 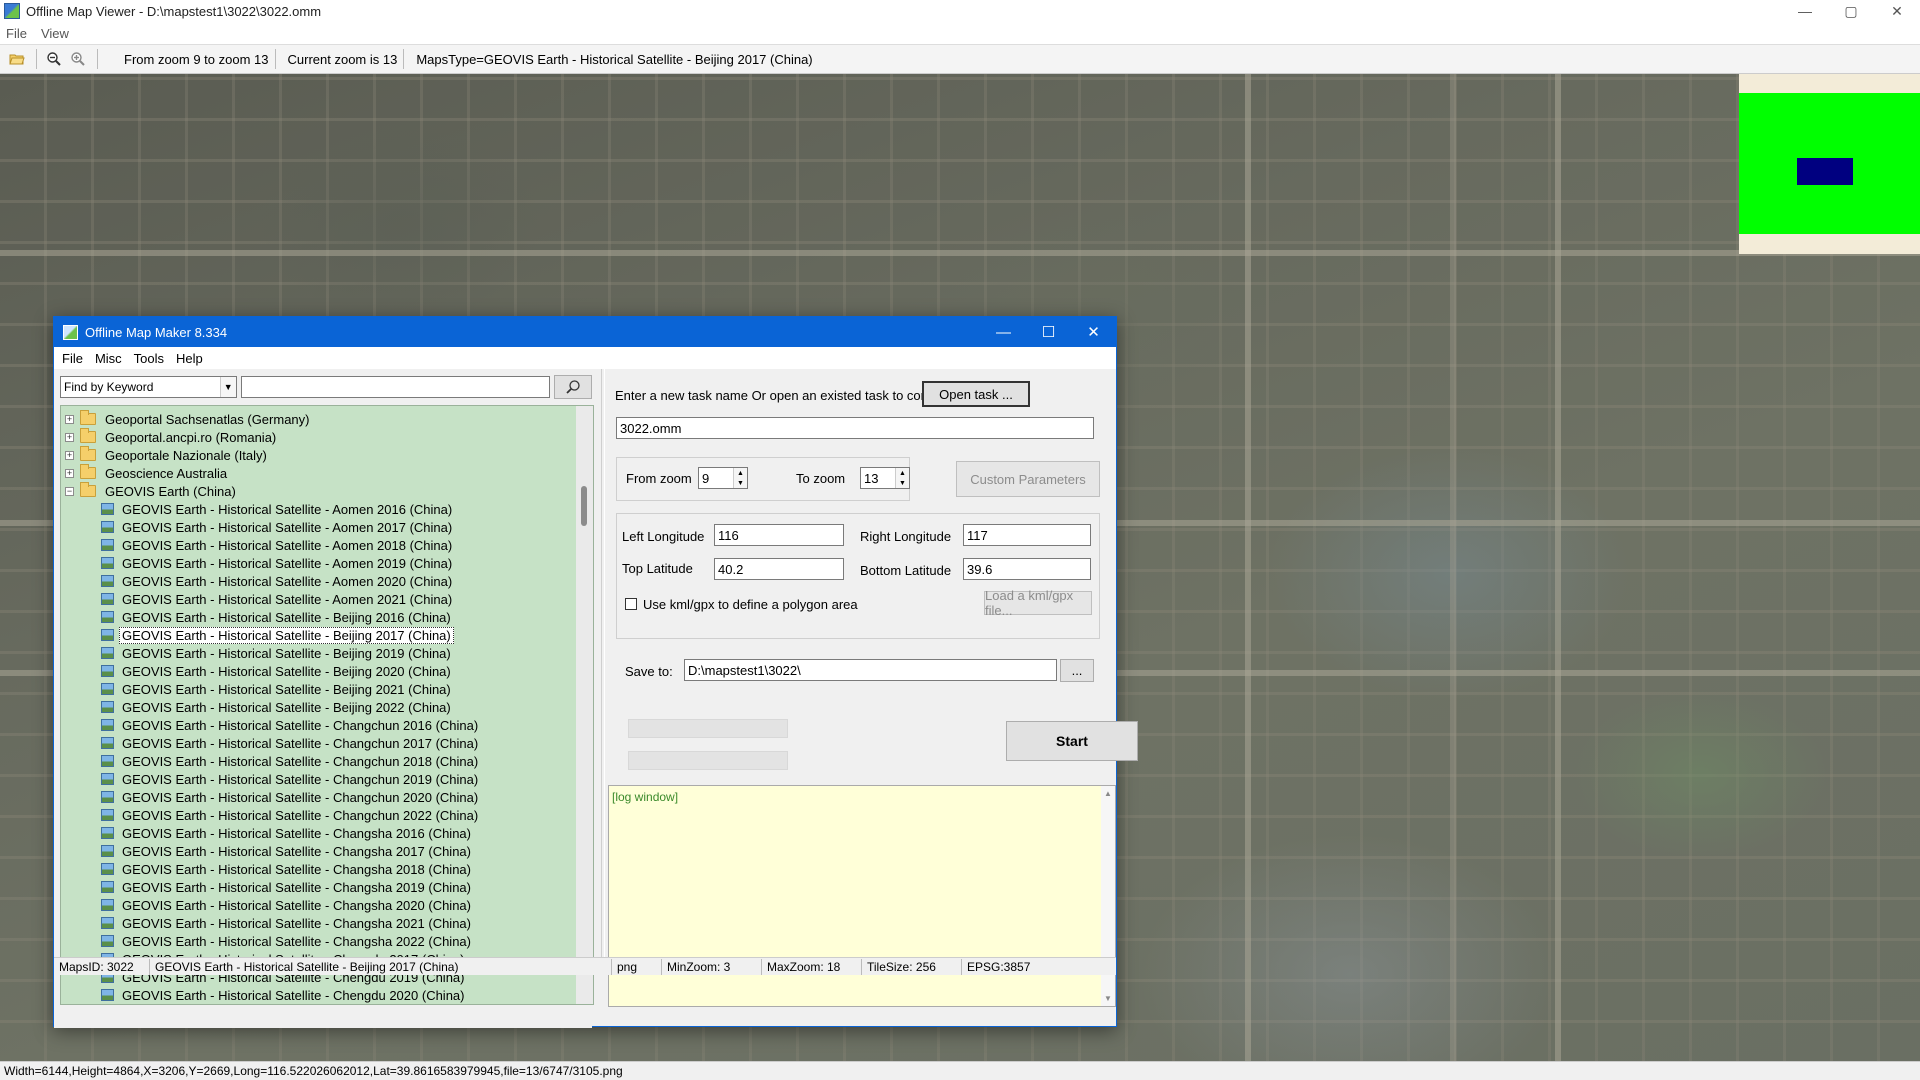 What do you see at coordinates (708, 728) in the screenshot?
I see `progress-bar-total` at bounding box center [708, 728].